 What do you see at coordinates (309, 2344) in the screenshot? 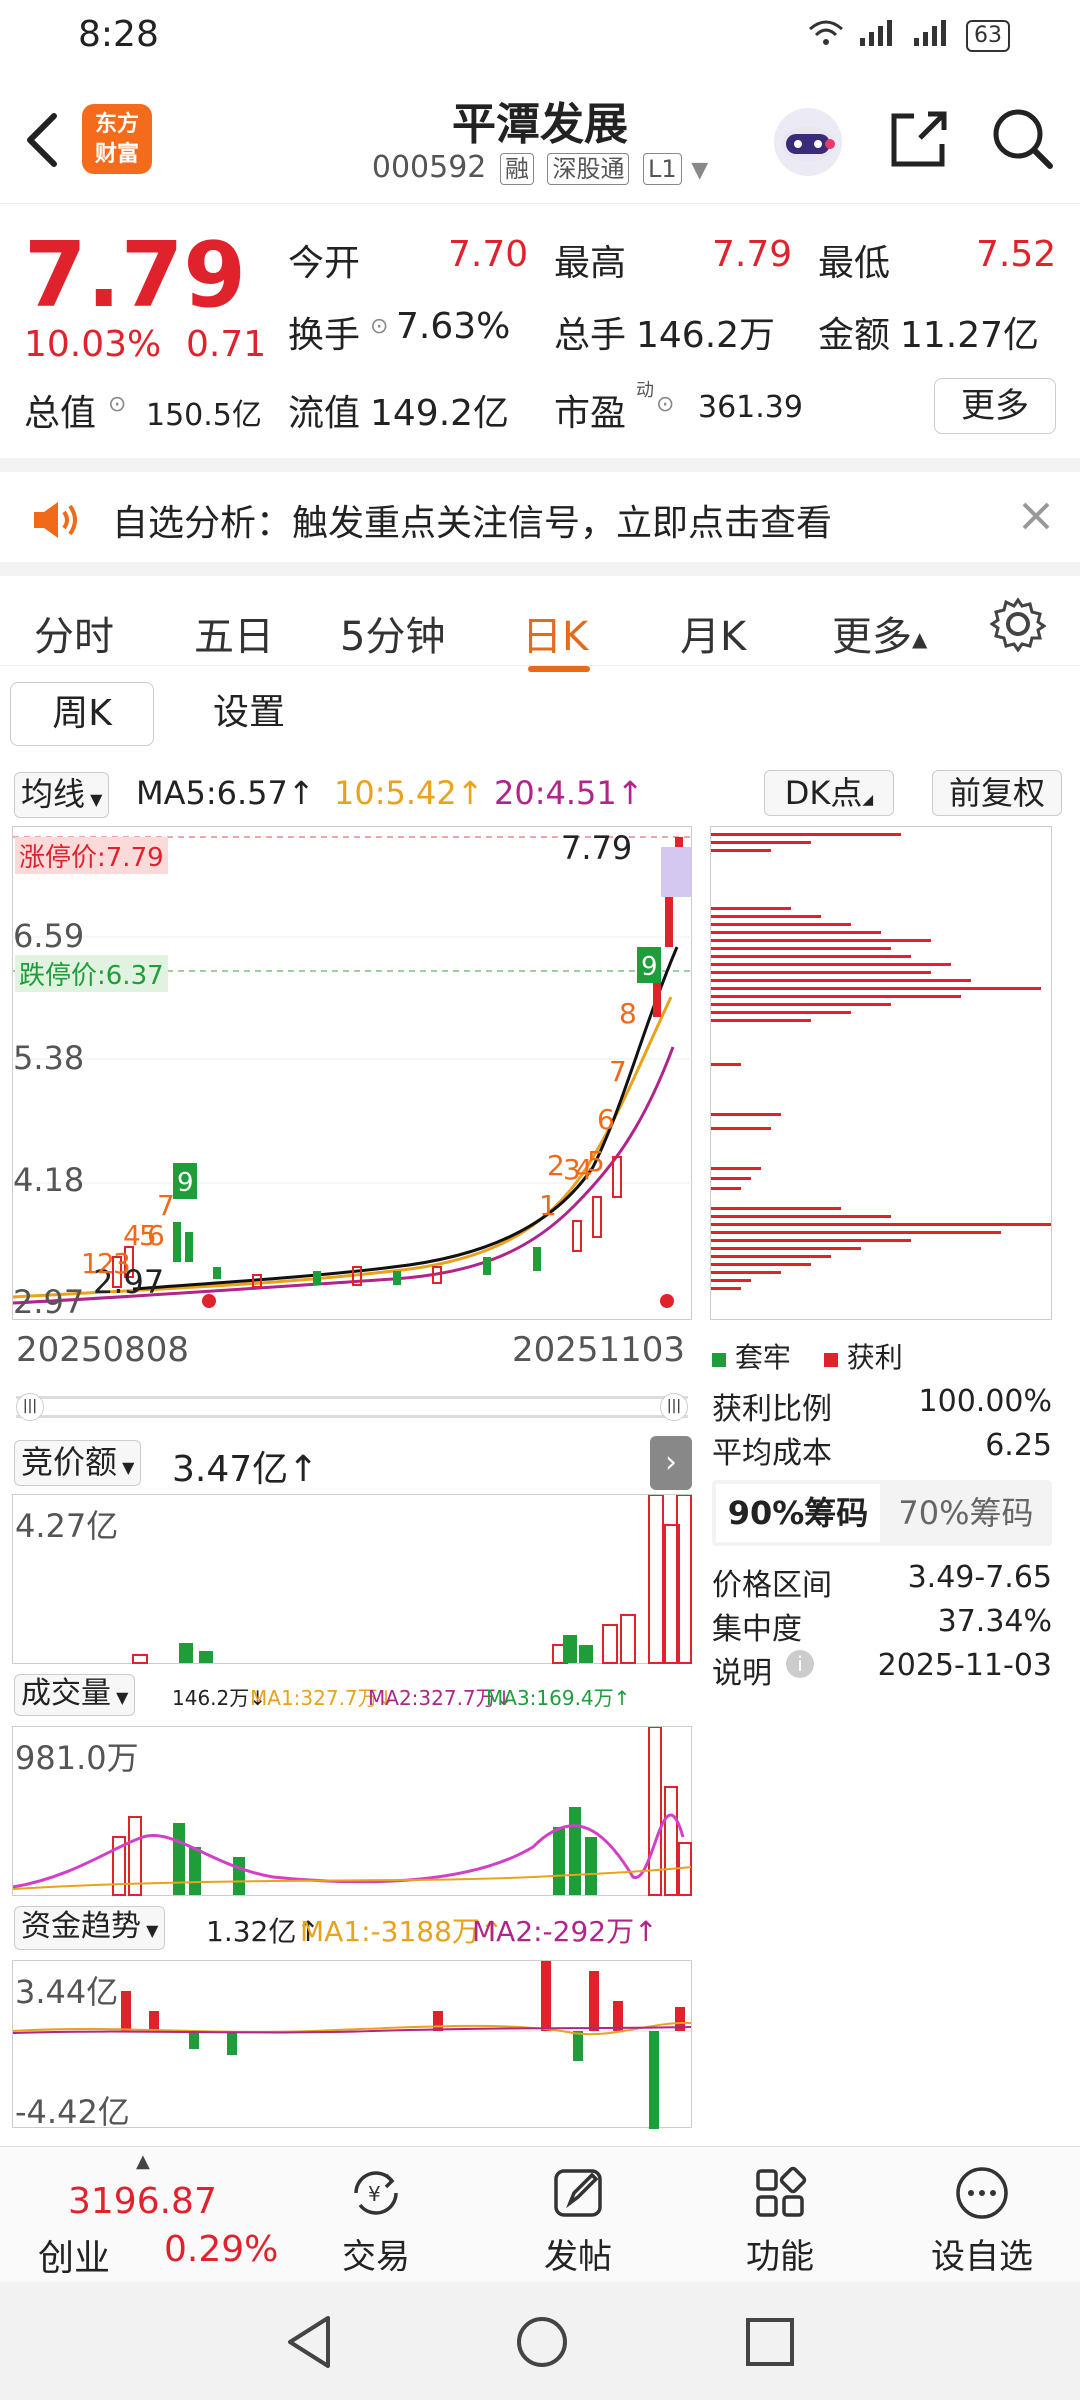
I see `system-back-icon` at bounding box center [309, 2344].